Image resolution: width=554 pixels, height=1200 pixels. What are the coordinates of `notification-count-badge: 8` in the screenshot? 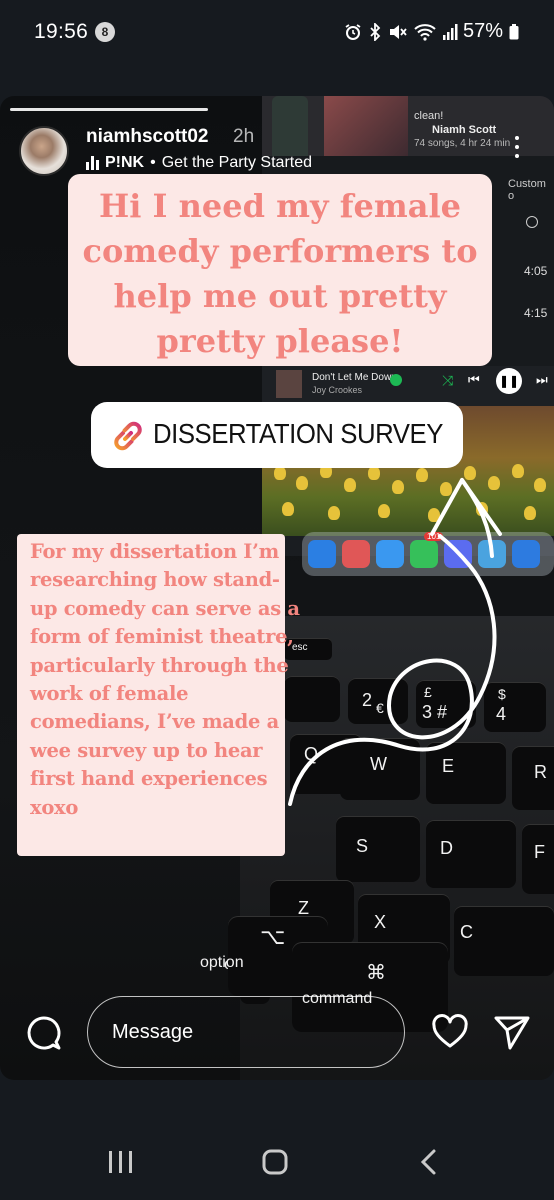 It's located at (105, 32).